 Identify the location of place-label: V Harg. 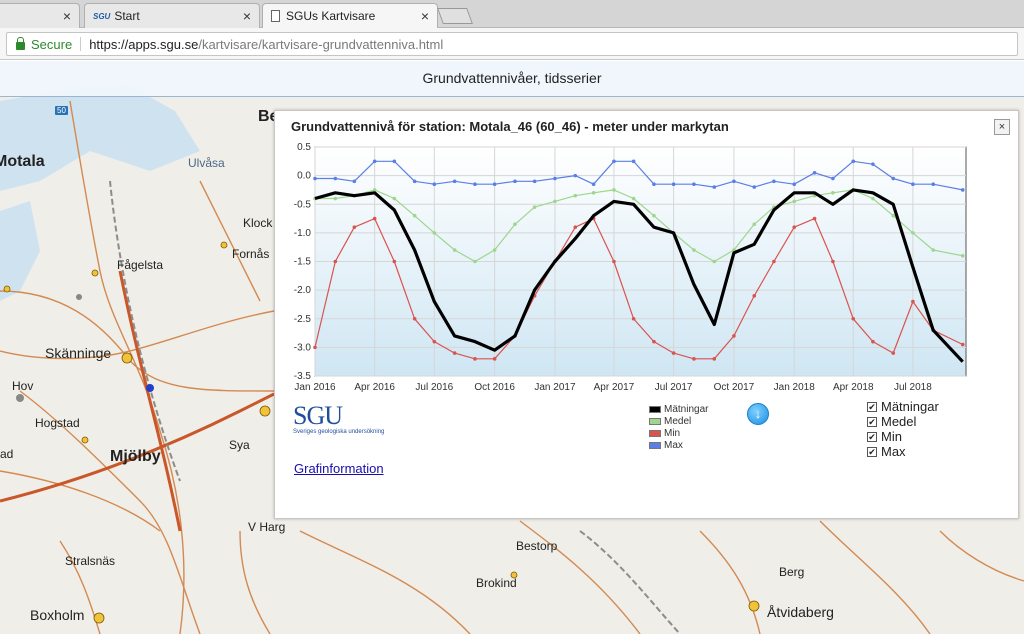
(267, 527).